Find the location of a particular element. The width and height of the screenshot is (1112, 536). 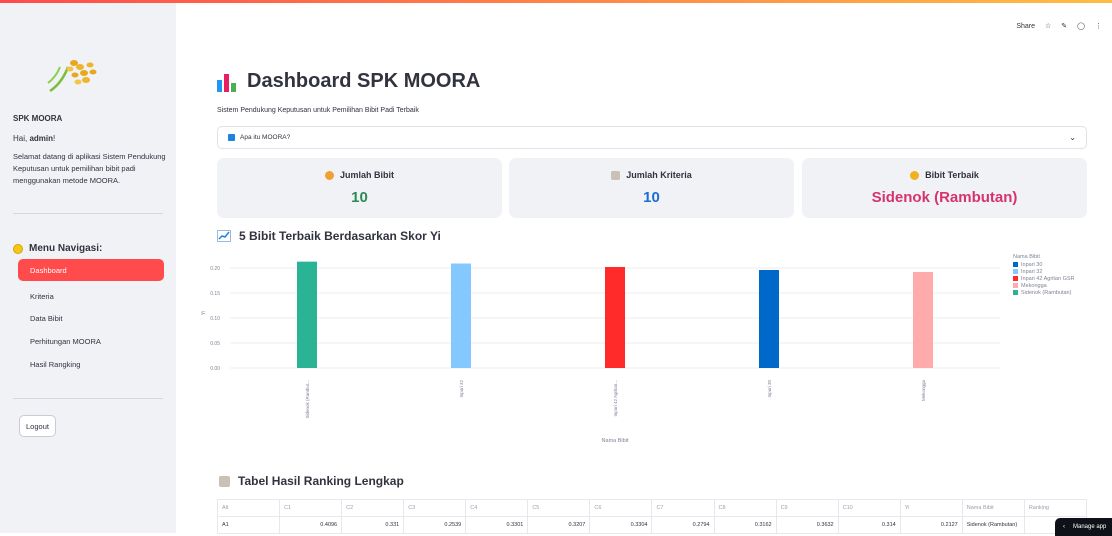

logout-button: Logout is located at coordinates (37, 426).